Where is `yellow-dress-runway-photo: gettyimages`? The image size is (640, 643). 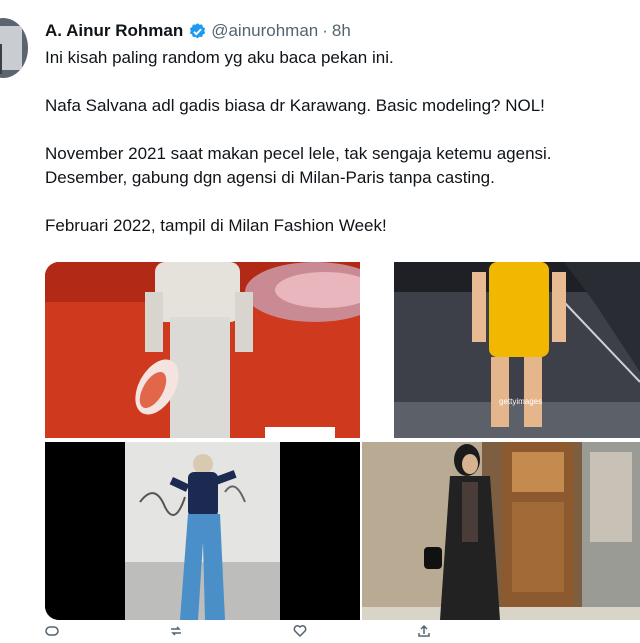 yellow-dress-runway-photo: gettyimages is located at coordinates (517, 350).